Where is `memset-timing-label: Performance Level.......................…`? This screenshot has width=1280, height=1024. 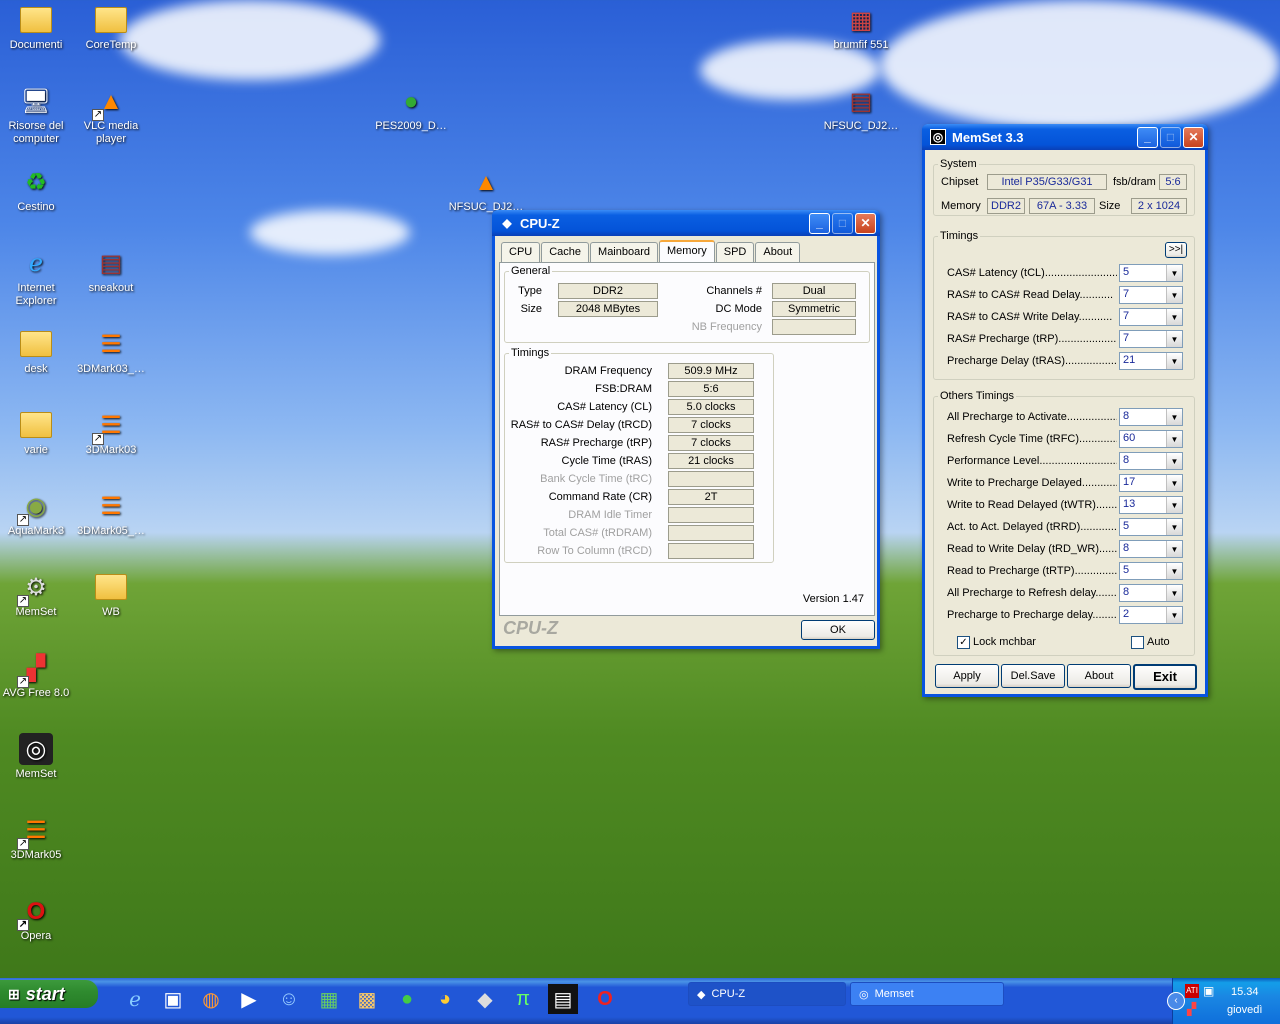 memset-timing-label: Performance Level.......................… is located at coordinates (1032, 461).